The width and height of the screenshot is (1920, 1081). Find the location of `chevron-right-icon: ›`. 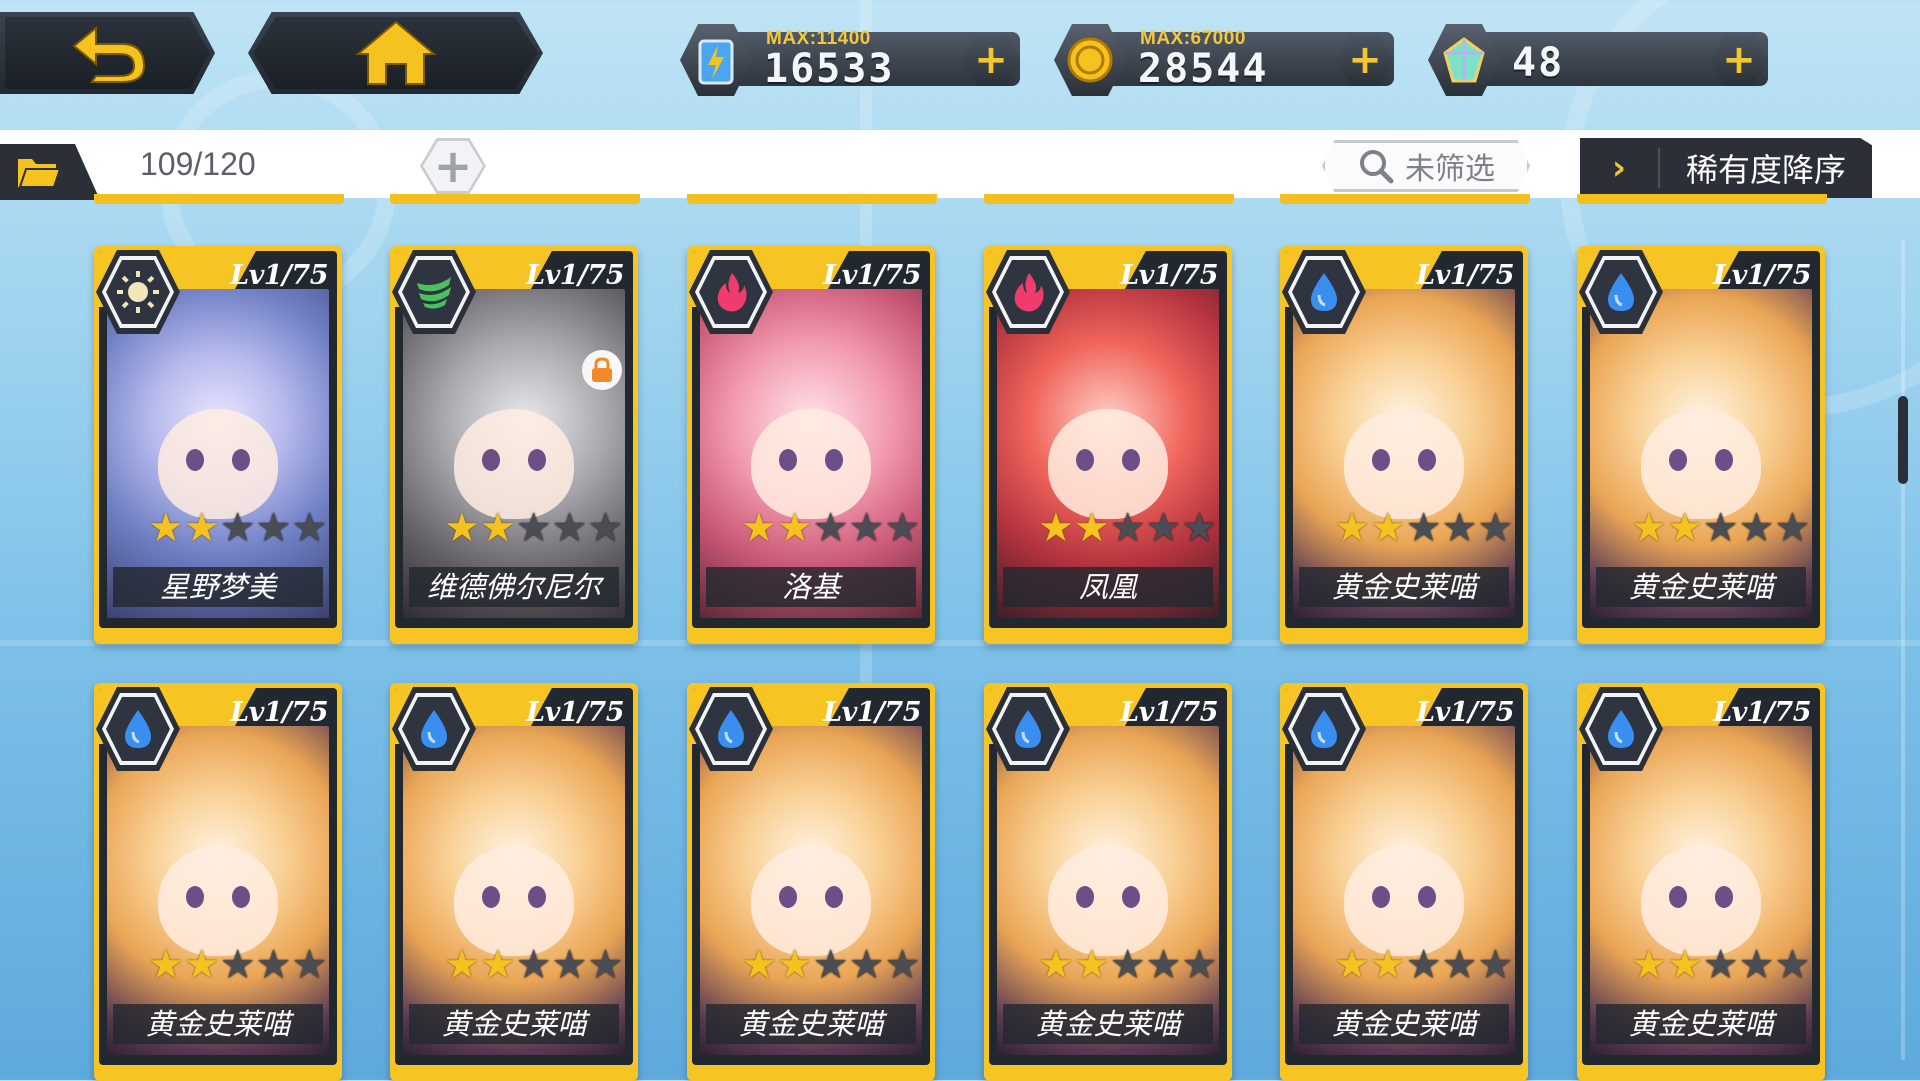

chevron-right-icon: › is located at coordinates (1620, 168).